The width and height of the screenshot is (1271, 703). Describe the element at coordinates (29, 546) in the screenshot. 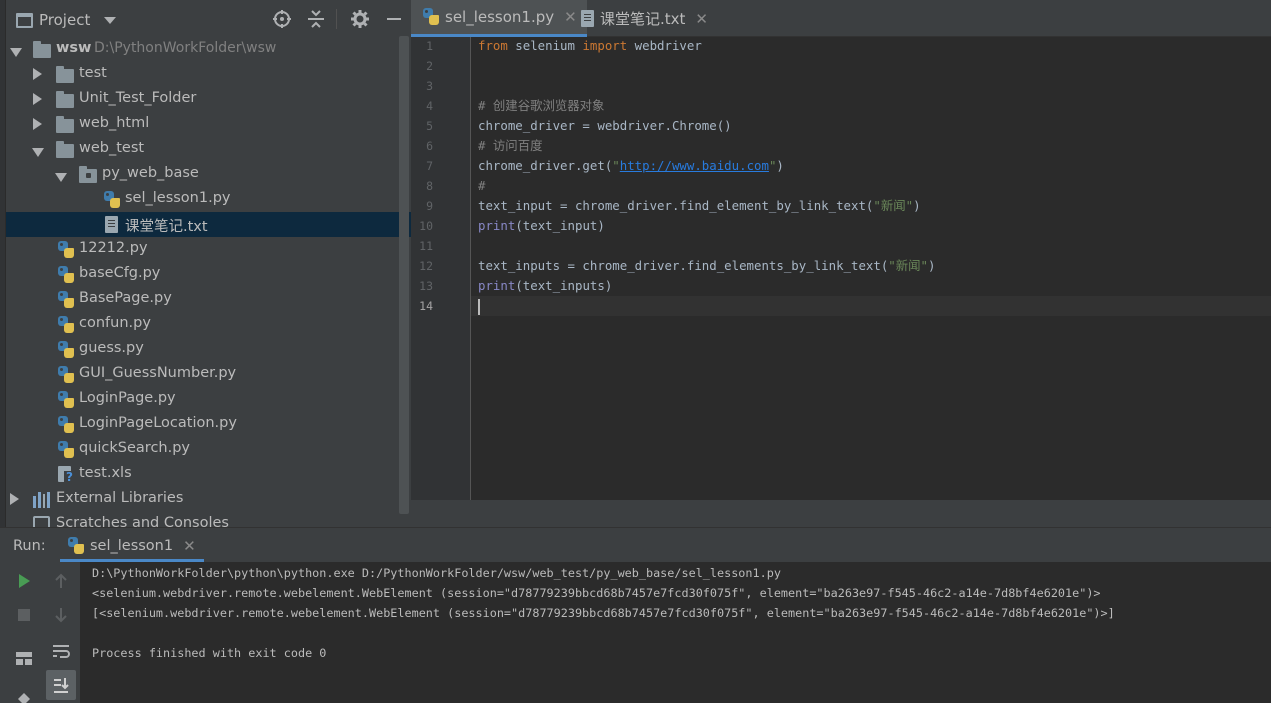

I see `run-label: Run:` at that location.